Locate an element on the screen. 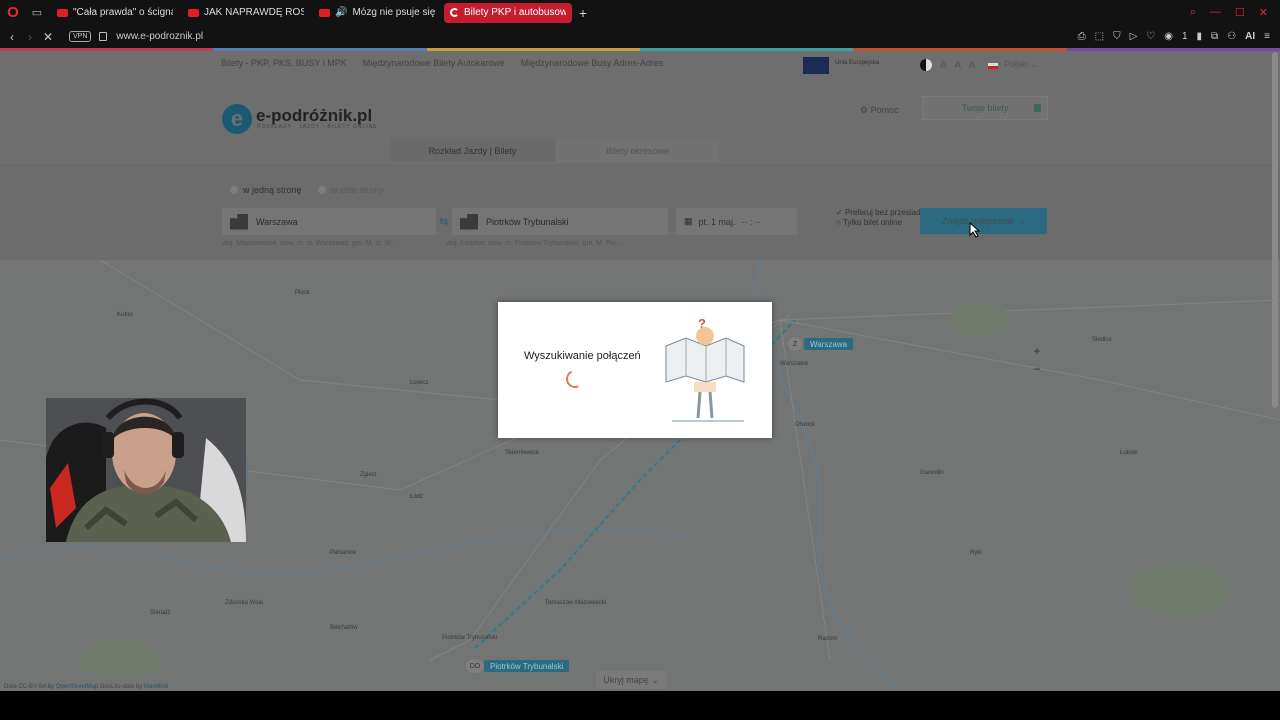  map-zoom-control: + − is located at coordinates (1037, 360).